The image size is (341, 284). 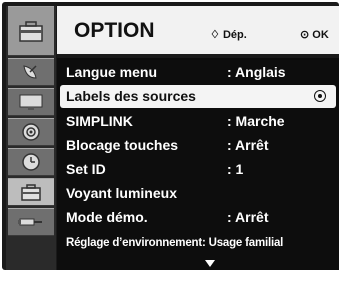 I want to click on sidebar-item-picture, so click(x=31, y=102).